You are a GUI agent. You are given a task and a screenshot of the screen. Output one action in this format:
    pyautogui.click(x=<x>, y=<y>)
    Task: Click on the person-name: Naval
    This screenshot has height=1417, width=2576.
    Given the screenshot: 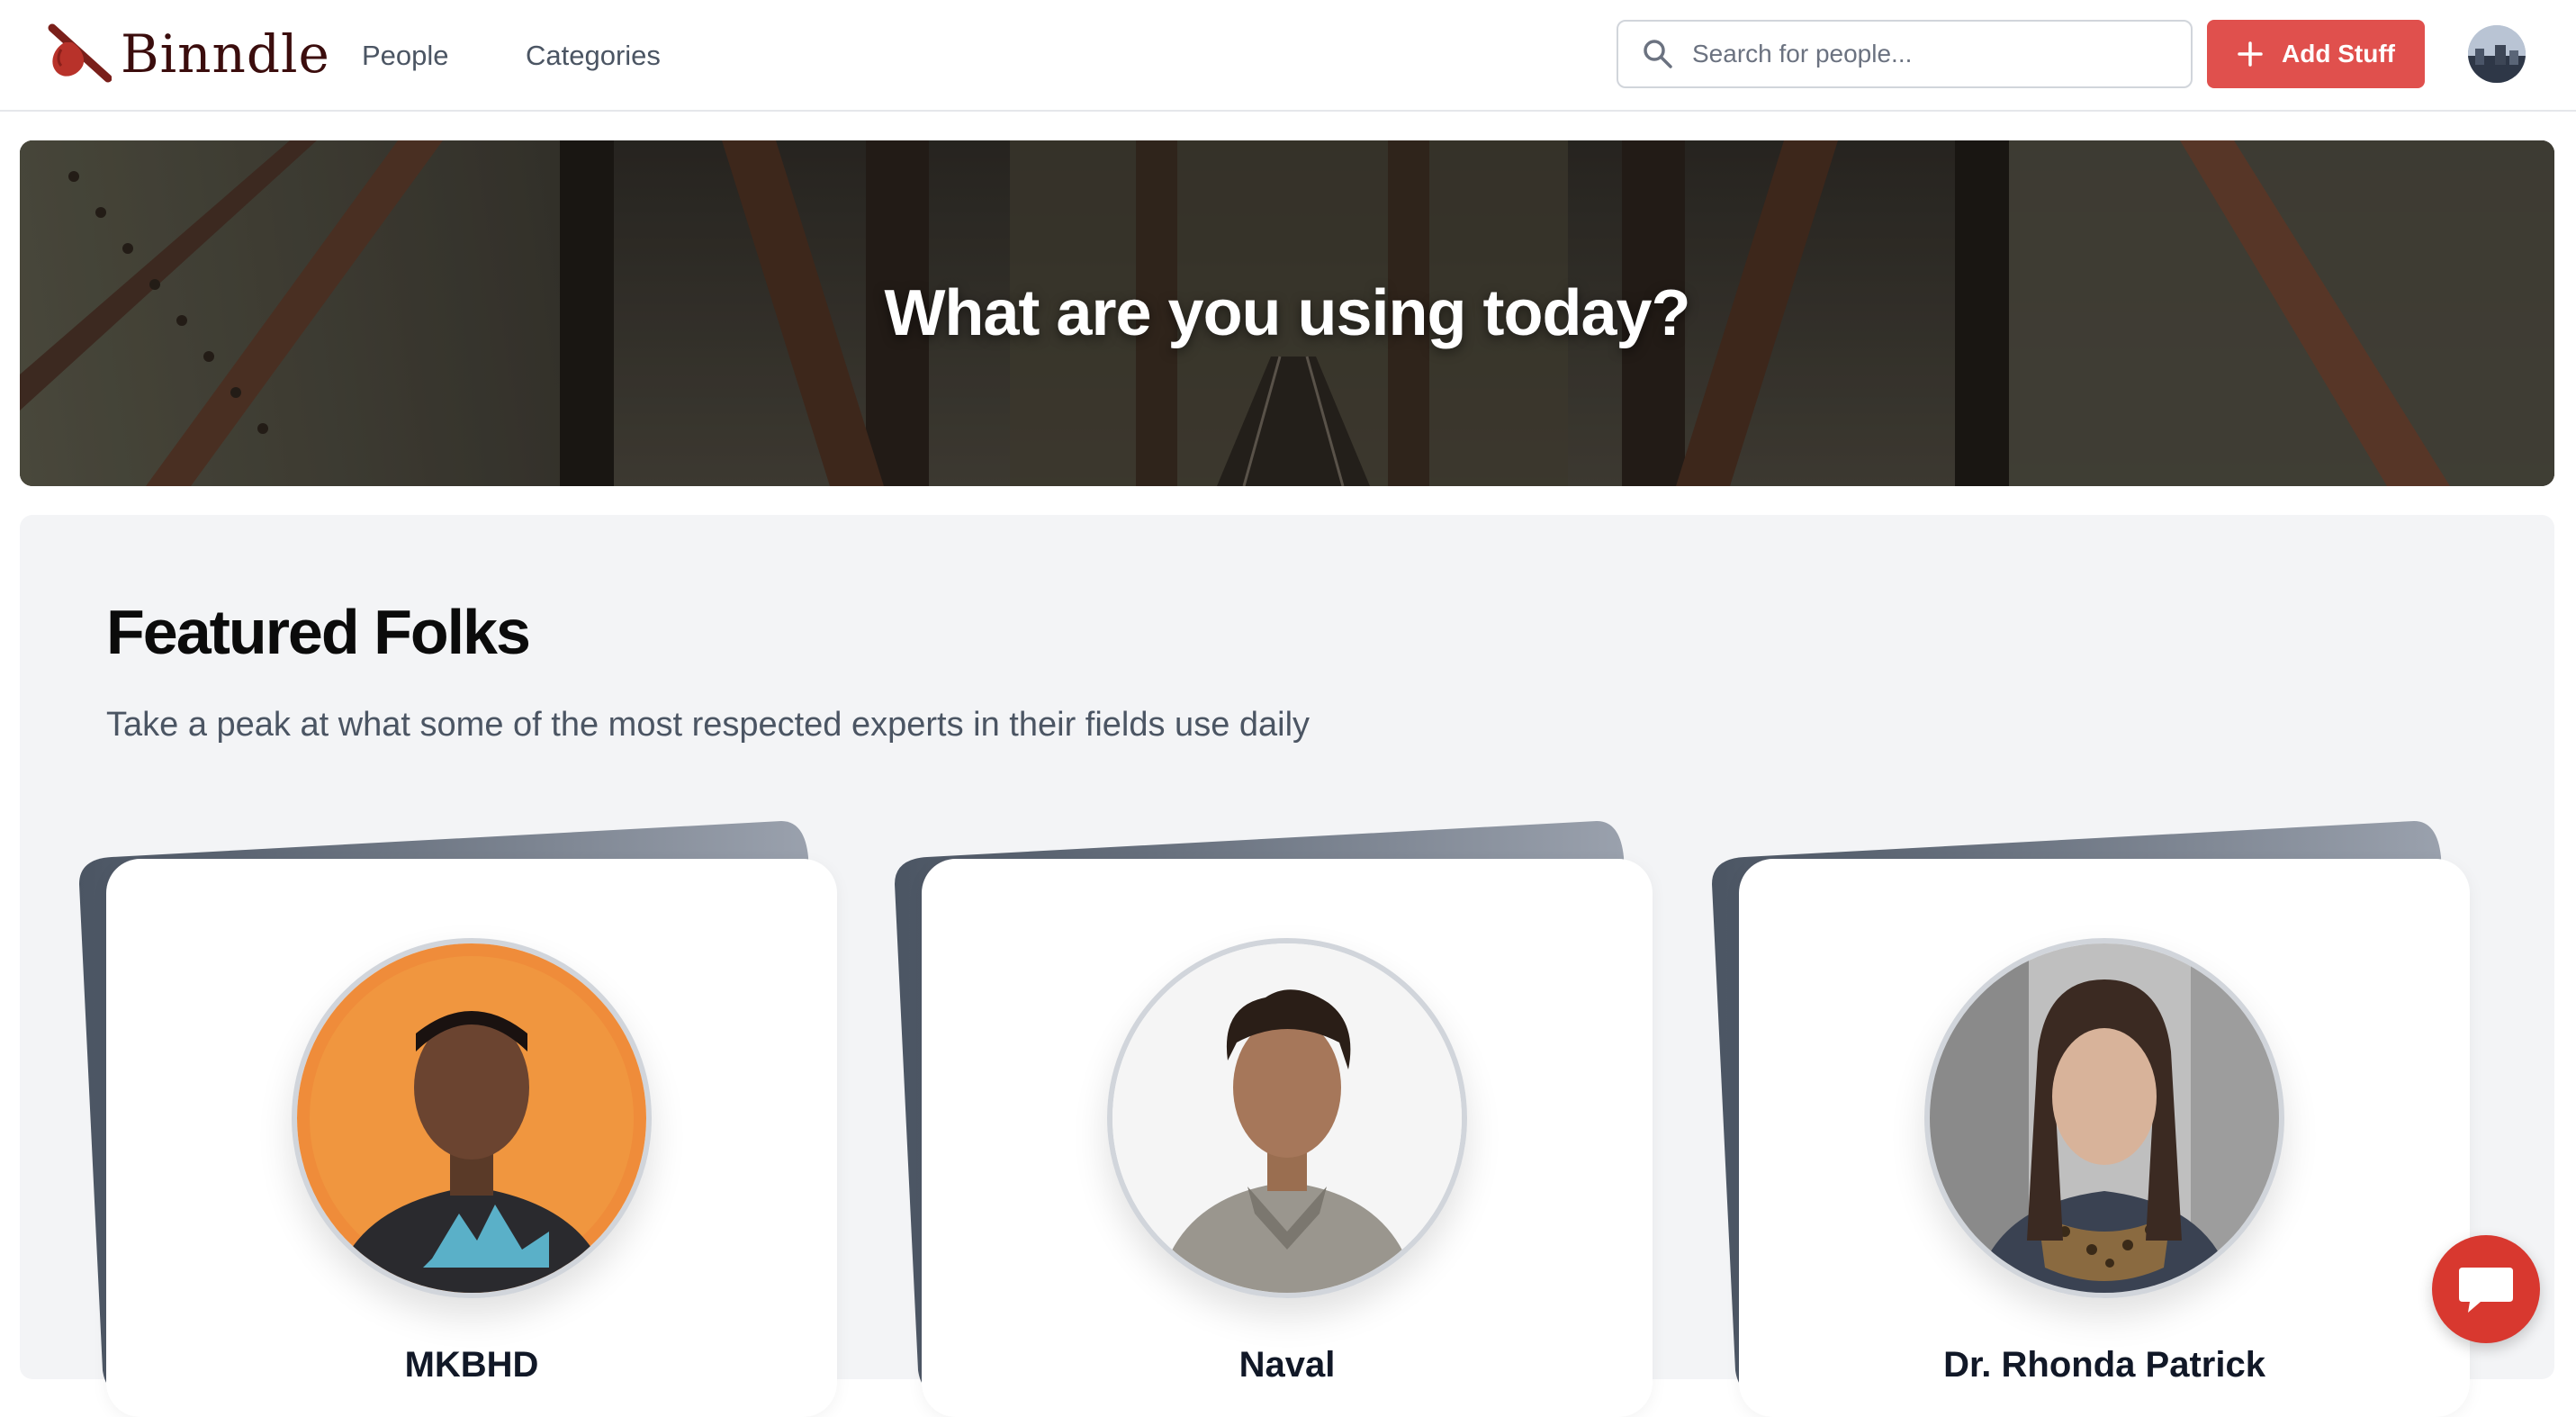 What is the action you would take?
    pyautogui.click(x=1287, y=1365)
    